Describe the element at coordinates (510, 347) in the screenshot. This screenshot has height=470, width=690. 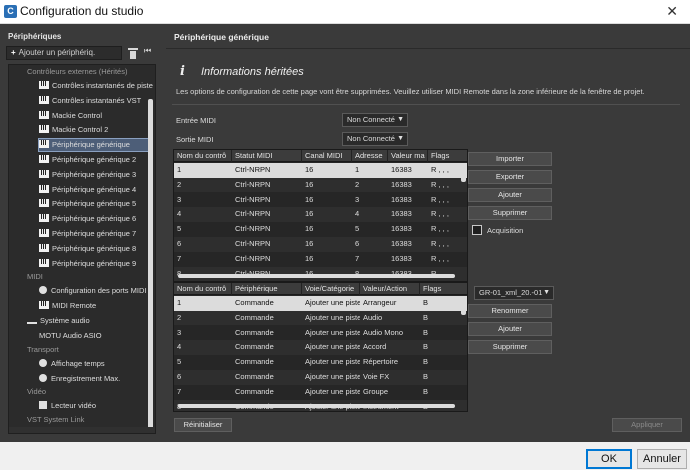
I see `delete-command-button: Supprimer` at that location.